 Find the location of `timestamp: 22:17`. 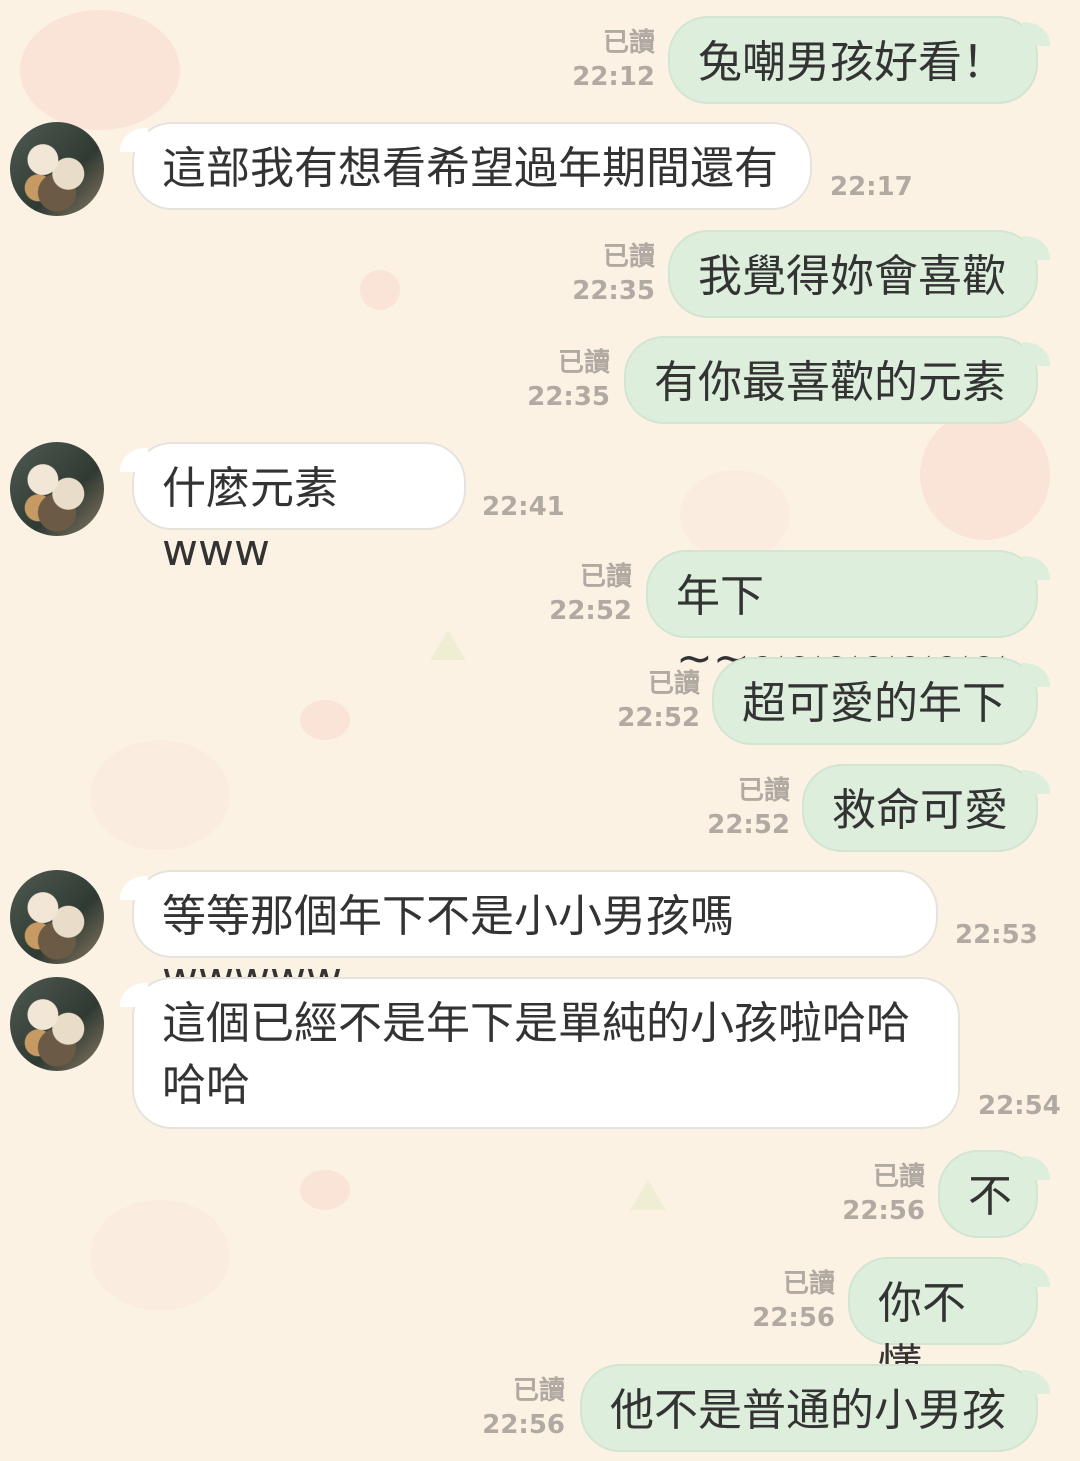

timestamp: 22:17 is located at coordinates (871, 187).